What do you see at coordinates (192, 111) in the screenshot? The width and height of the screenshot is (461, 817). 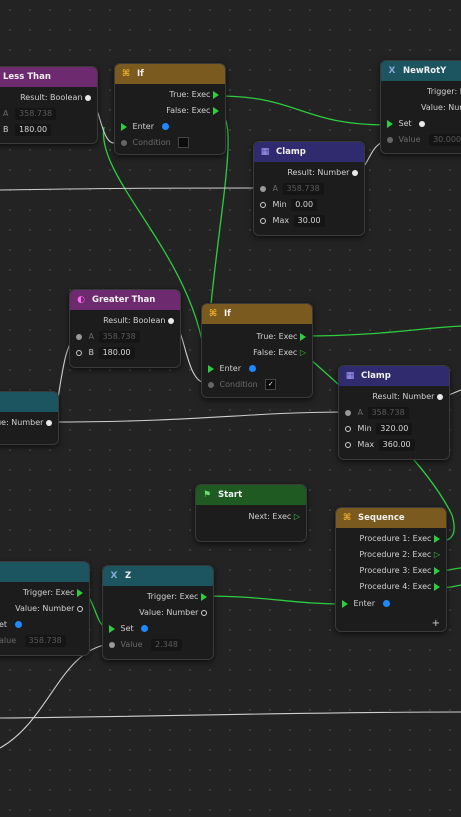 I see `false-exec-output: False: Exec` at bounding box center [192, 111].